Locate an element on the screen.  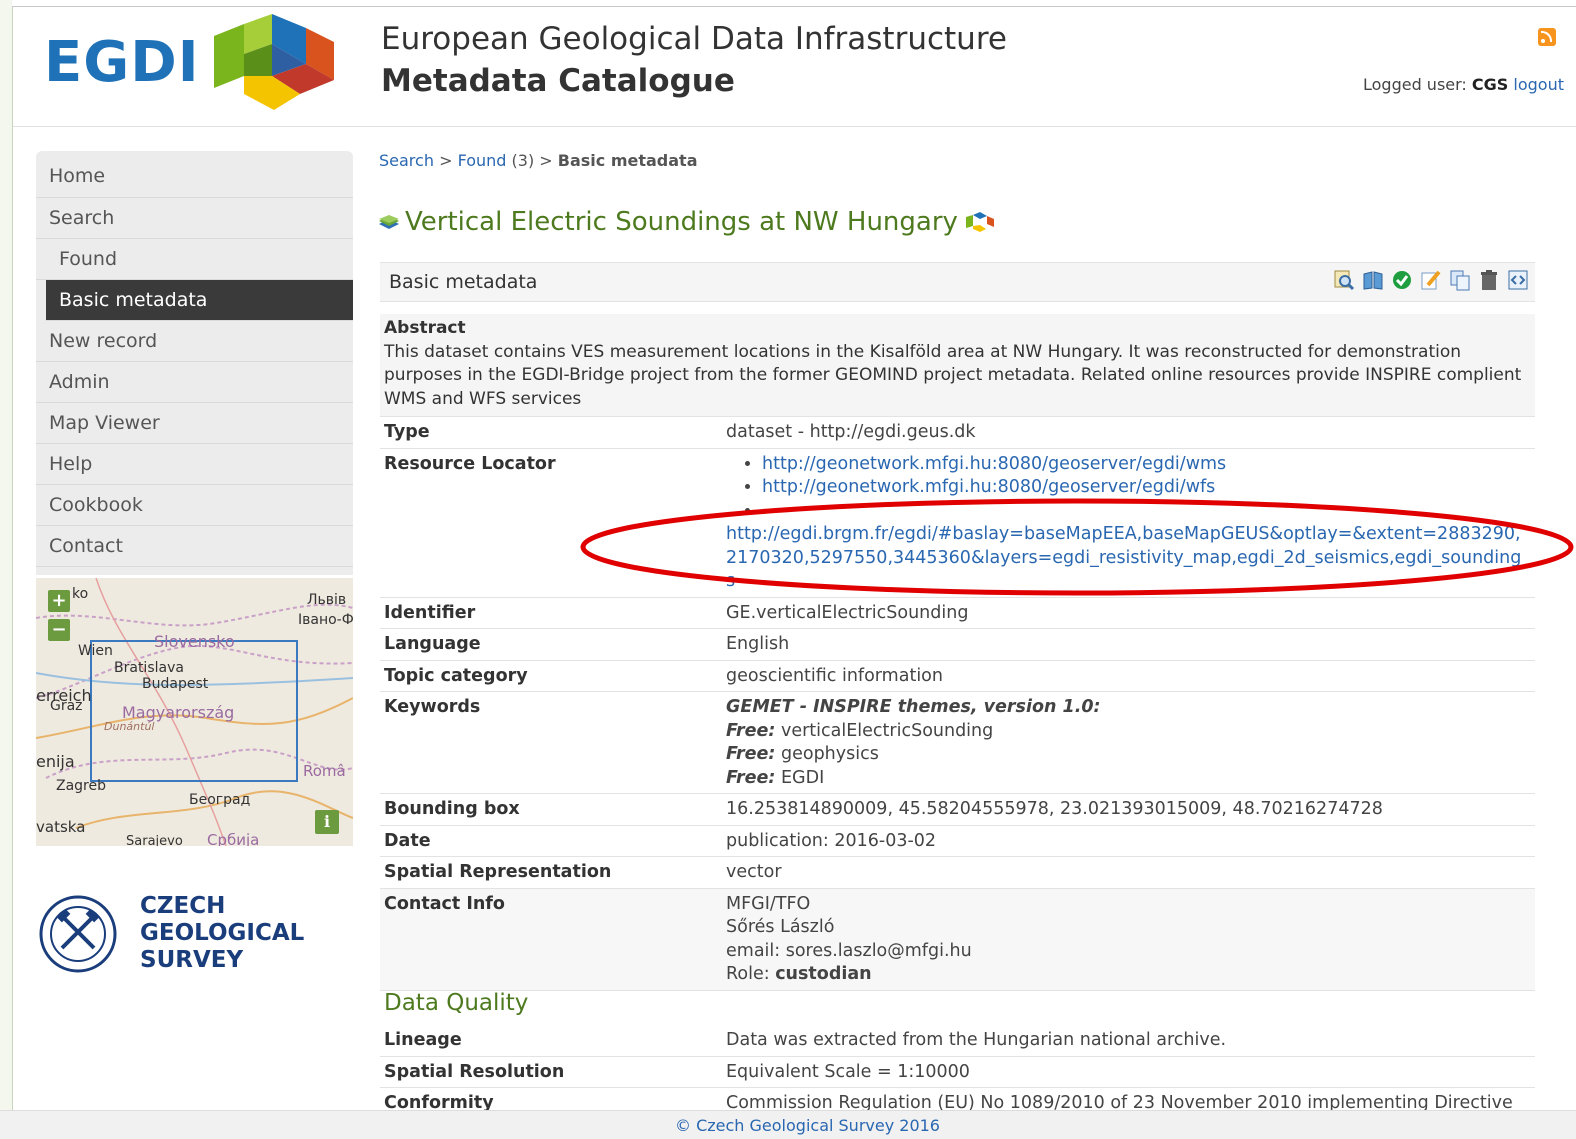
sidebar-item-basic-metadata: Basic metadata is located at coordinates (199, 300).